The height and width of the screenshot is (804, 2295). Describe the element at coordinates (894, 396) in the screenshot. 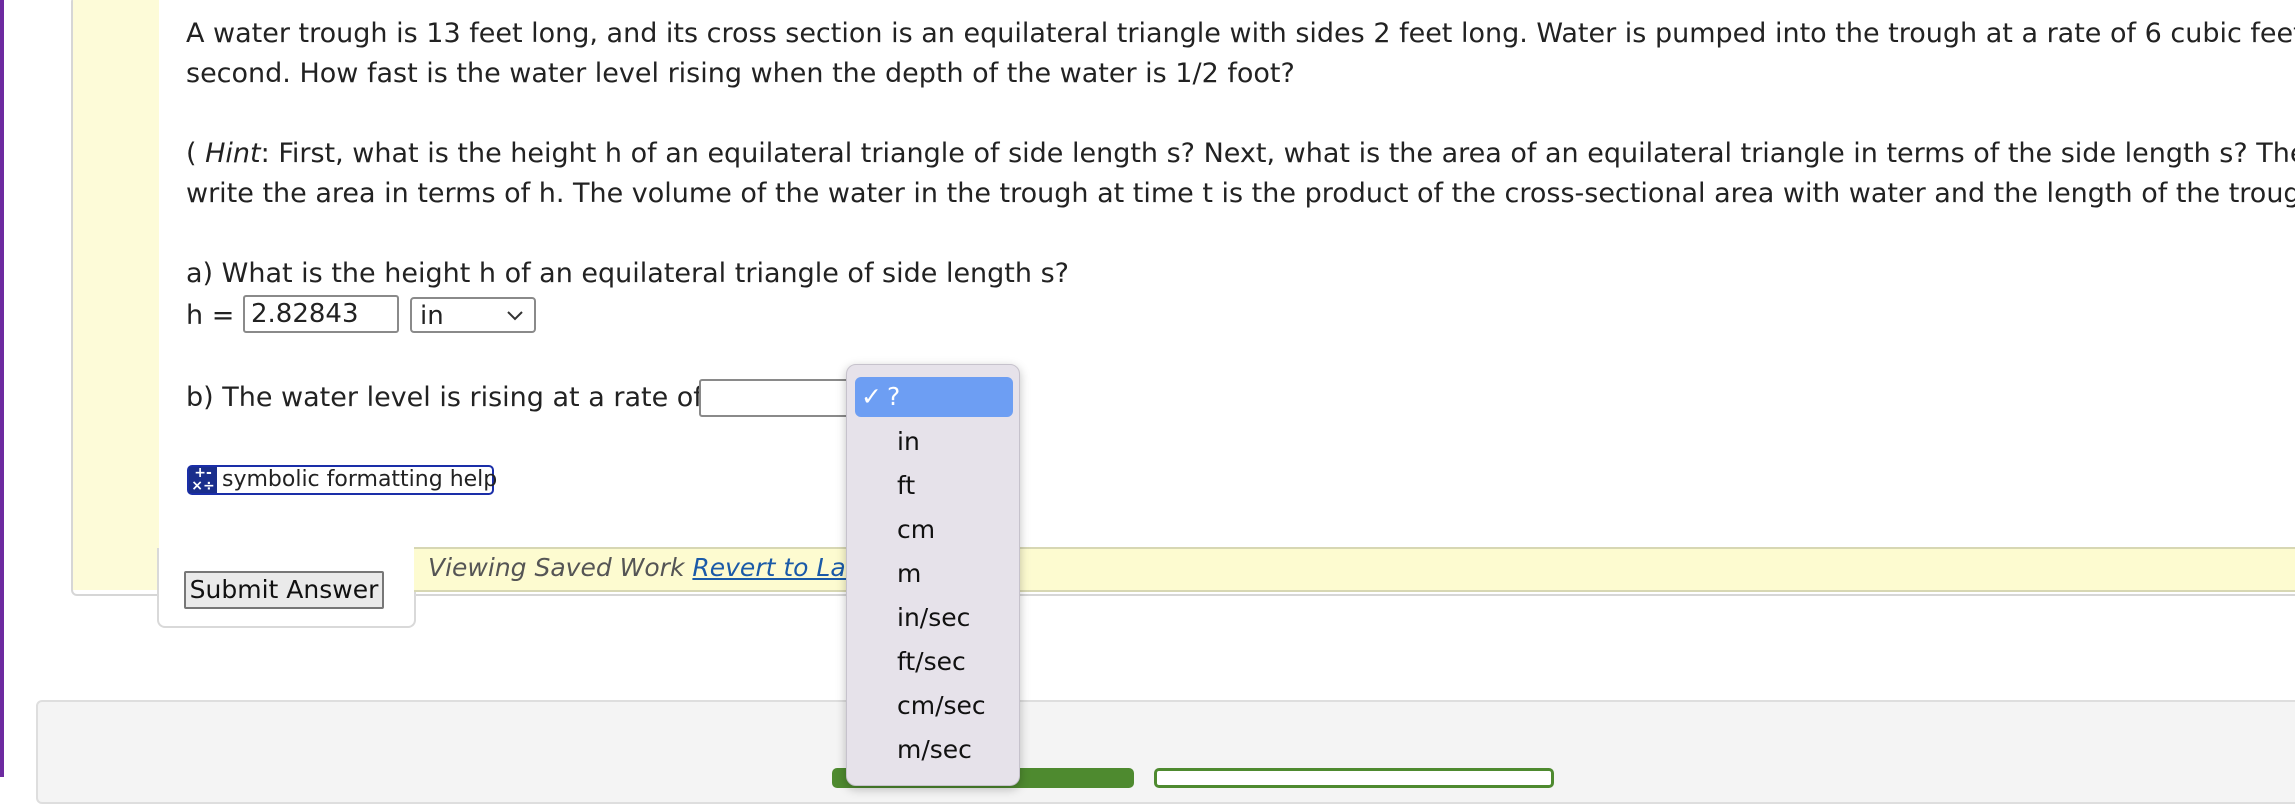

I see `dropdown-option-label: ?` at that location.